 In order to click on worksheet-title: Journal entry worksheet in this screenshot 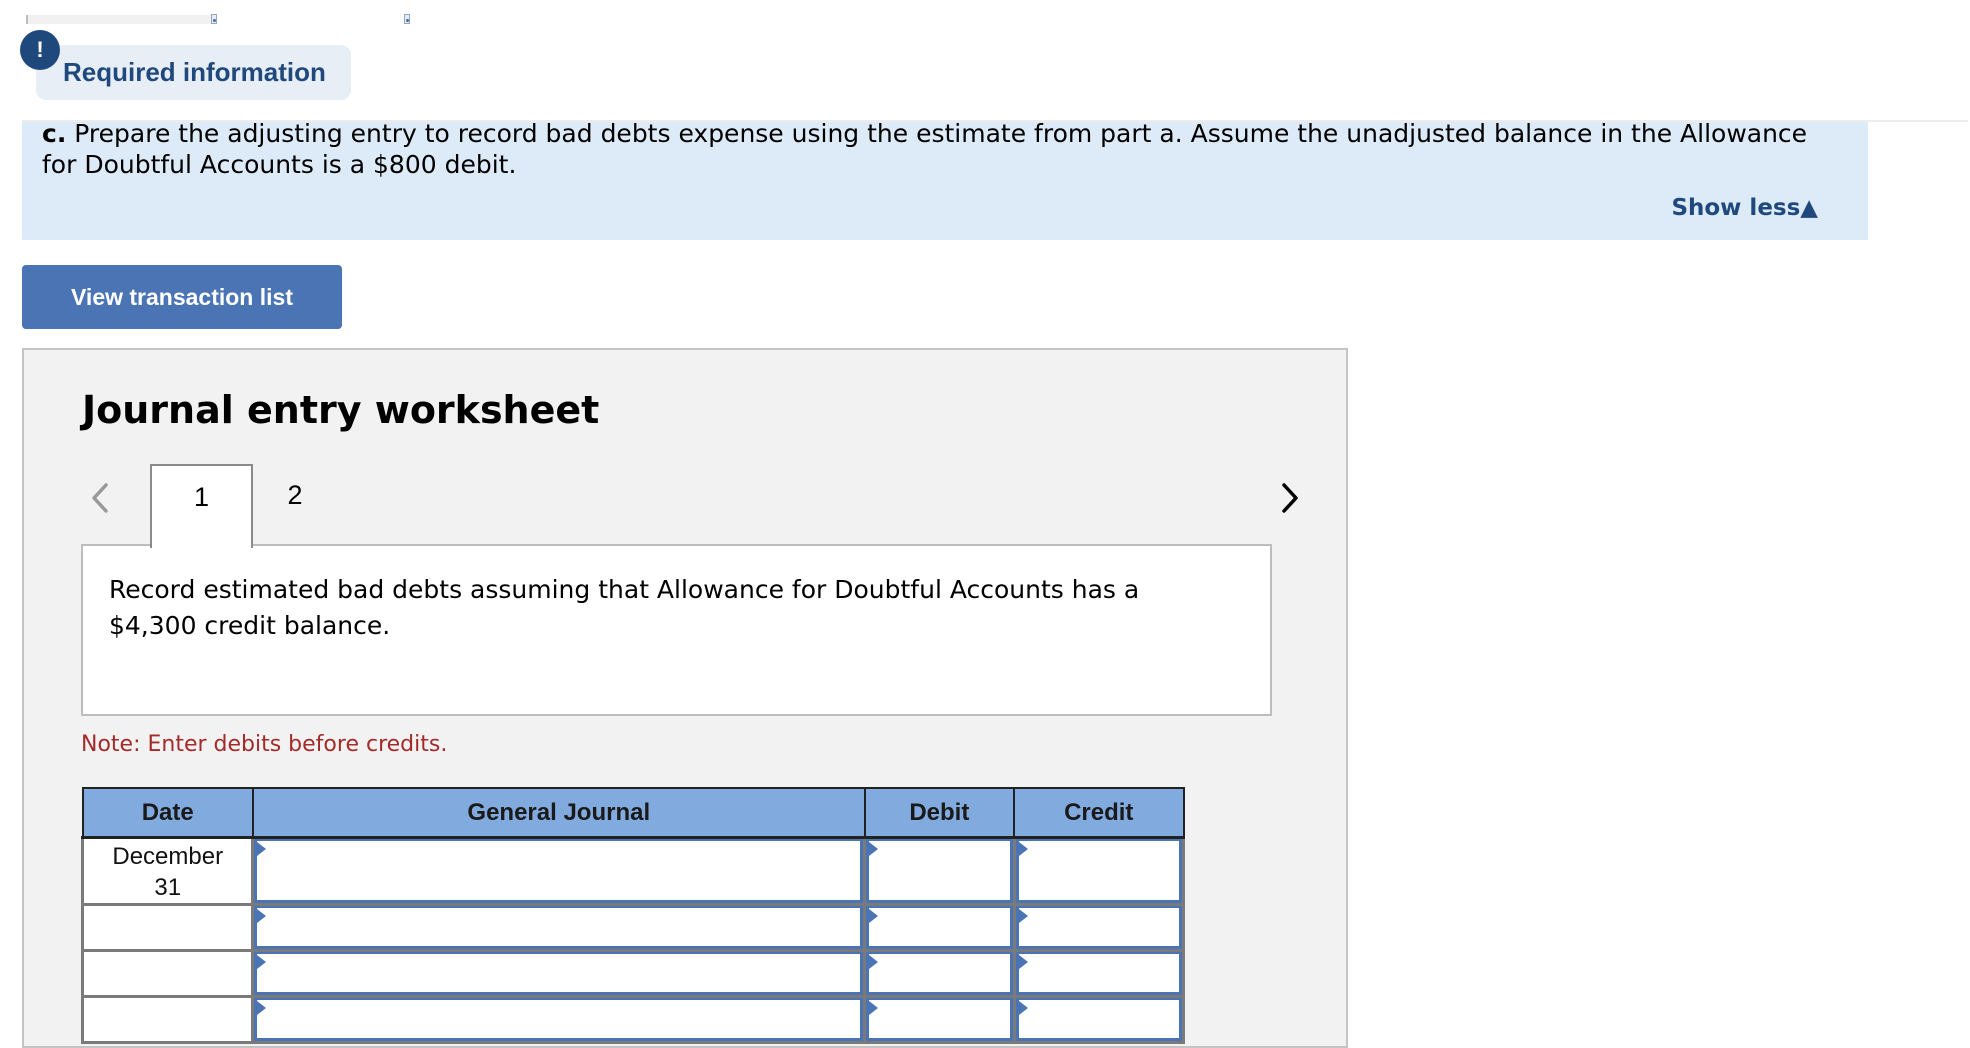, I will do `click(341, 410)`.